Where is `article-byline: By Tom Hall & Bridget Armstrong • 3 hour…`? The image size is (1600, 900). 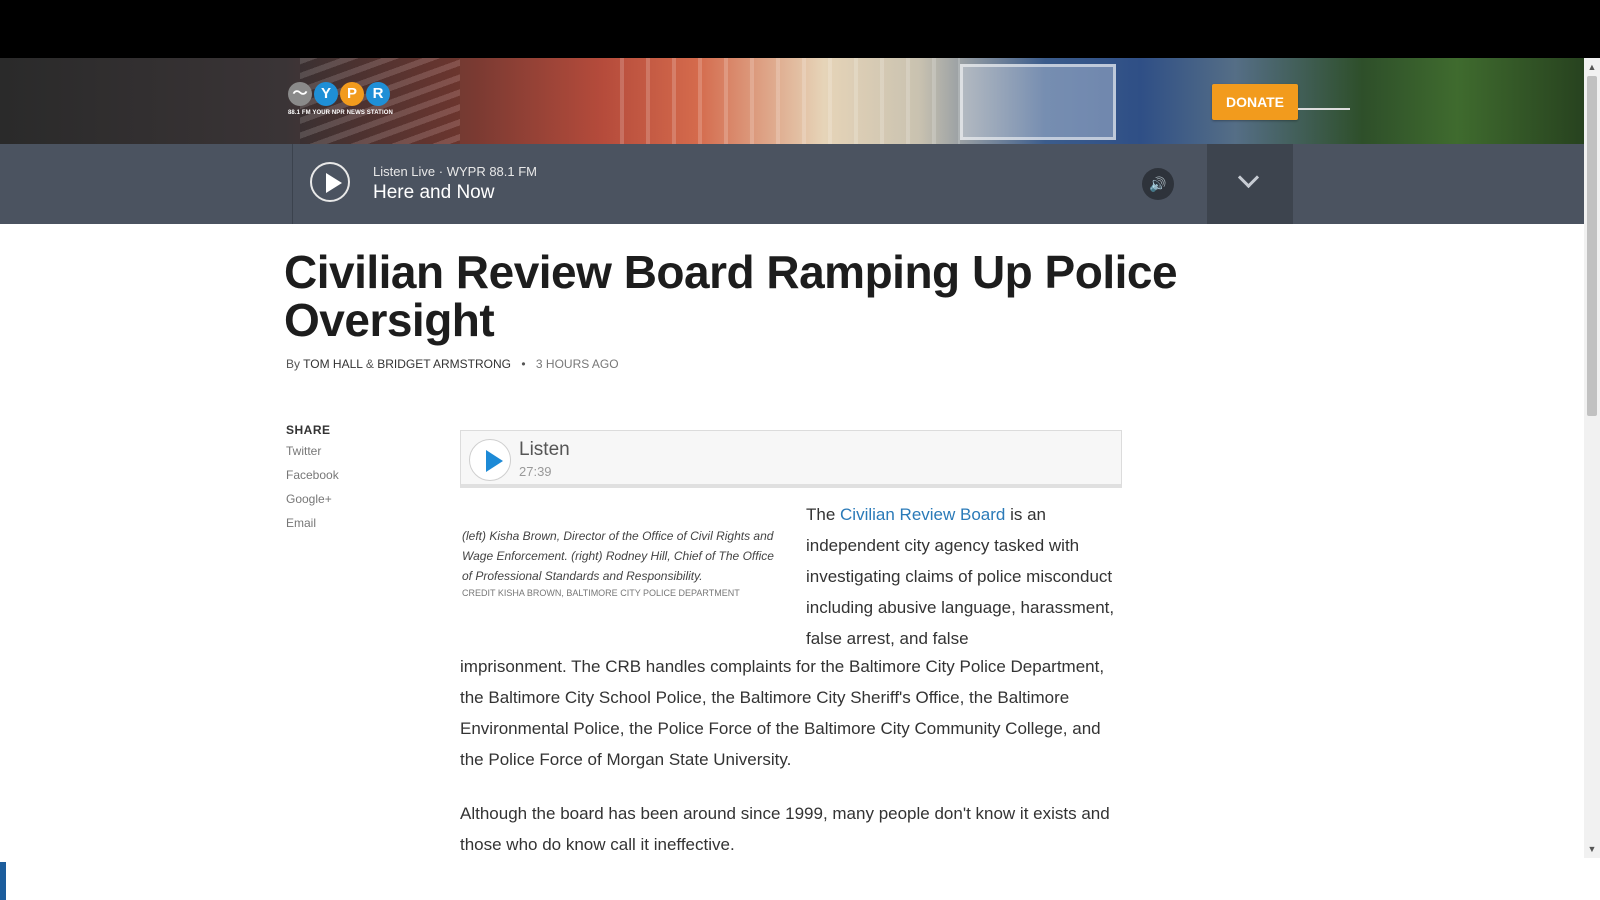
article-byline: By Tom Hall & Bridget Armstrong • 3 hour… is located at coordinates (452, 364).